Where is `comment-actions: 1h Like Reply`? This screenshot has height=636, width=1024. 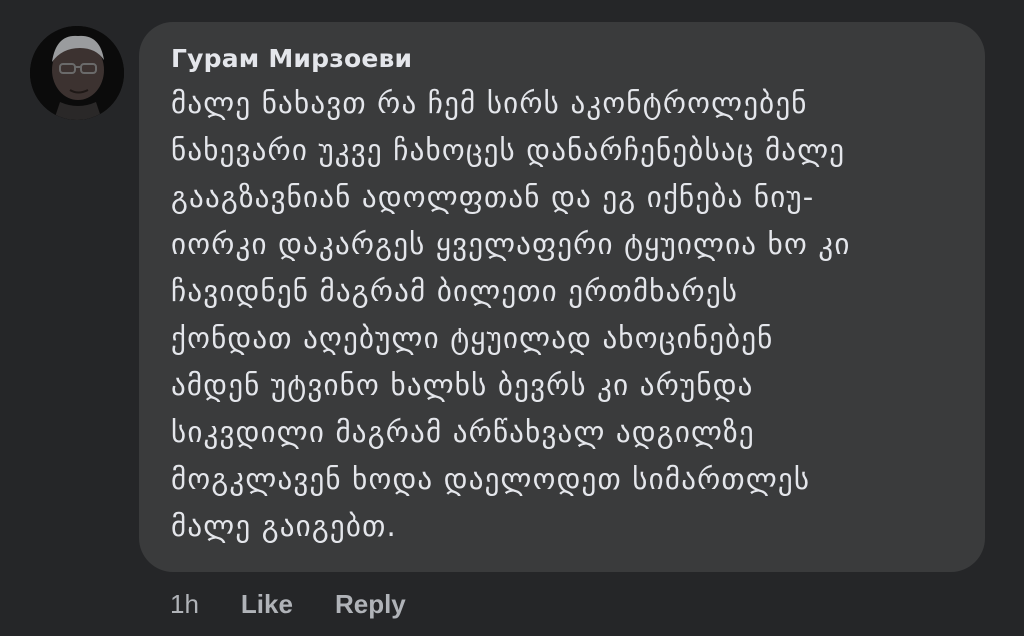
comment-actions: 1h Like Reply is located at coordinates (288, 604).